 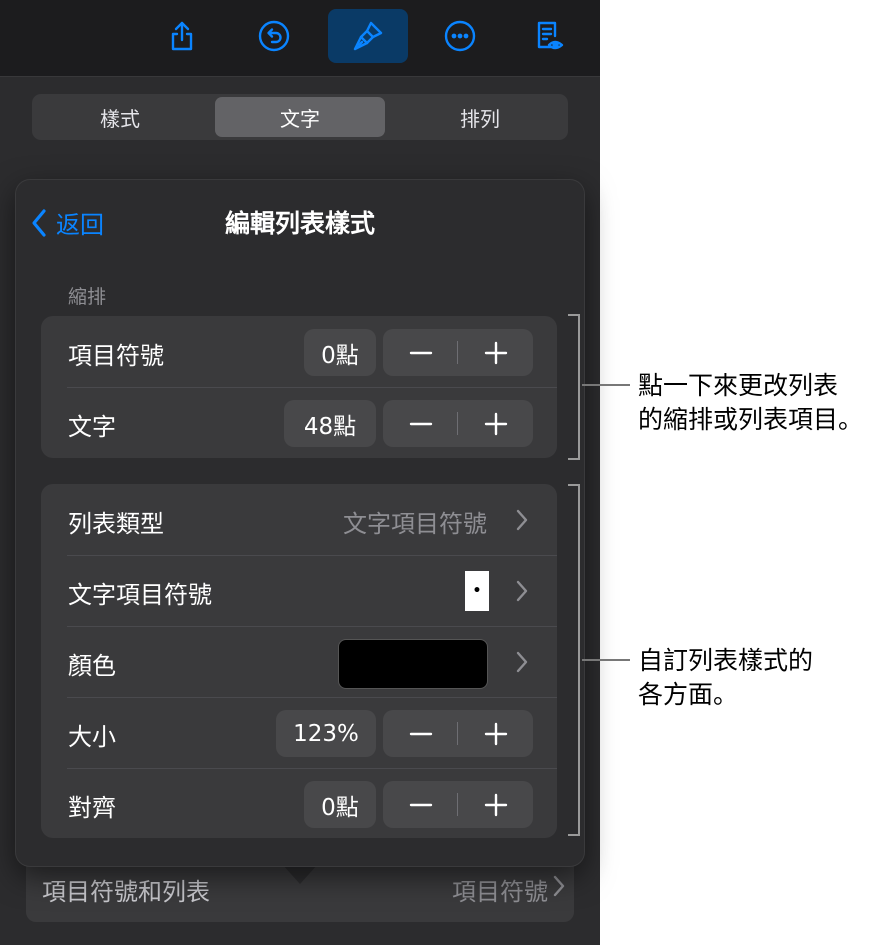 What do you see at coordinates (688, 694) in the screenshot?
I see `callout-style-line2: 各方面。` at bounding box center [688, 694].